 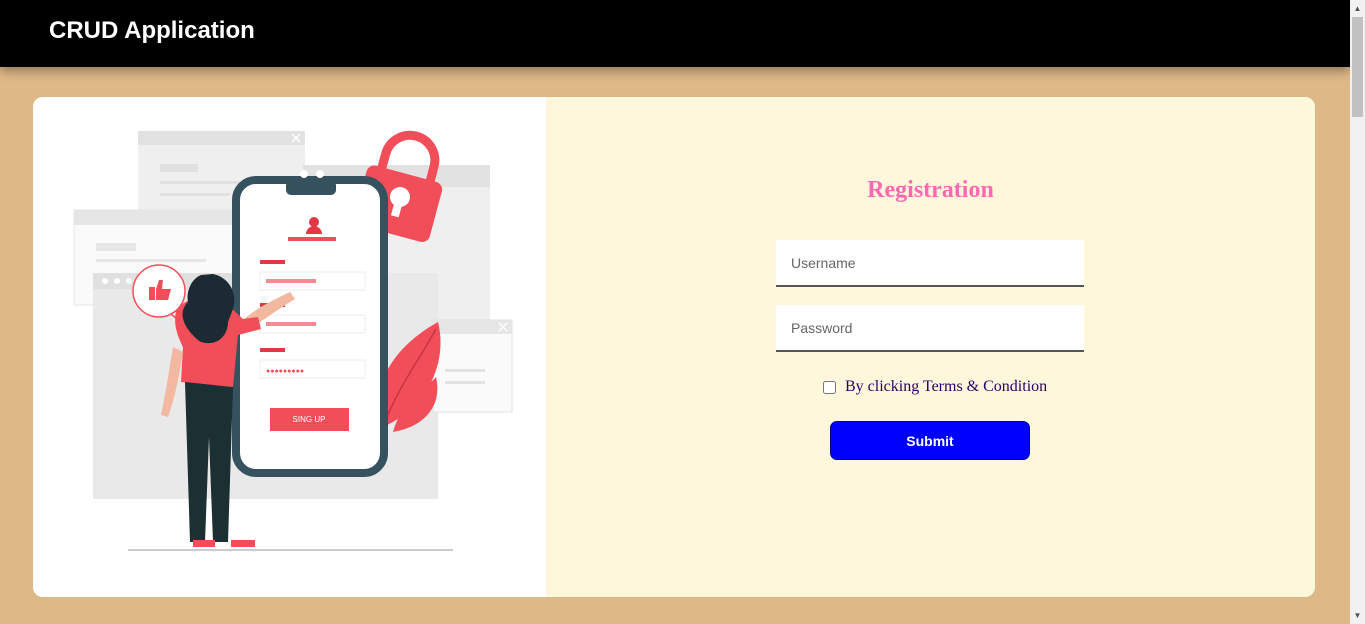 What do you see at coordinates (1357, 8) in the screenshot?
I see `scroll-up-icon: ▲` at bounding box center [1357, 8].